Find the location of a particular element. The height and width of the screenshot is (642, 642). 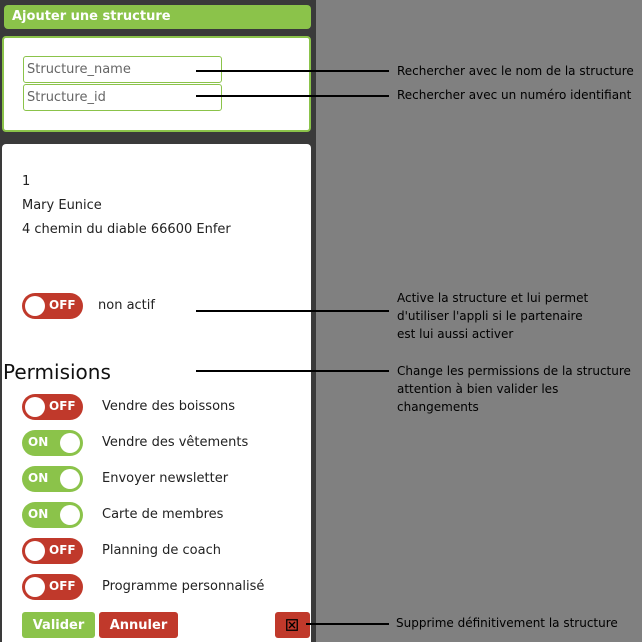

toggle-programme-personnalise: OFF is located at coordinates (52, 587).